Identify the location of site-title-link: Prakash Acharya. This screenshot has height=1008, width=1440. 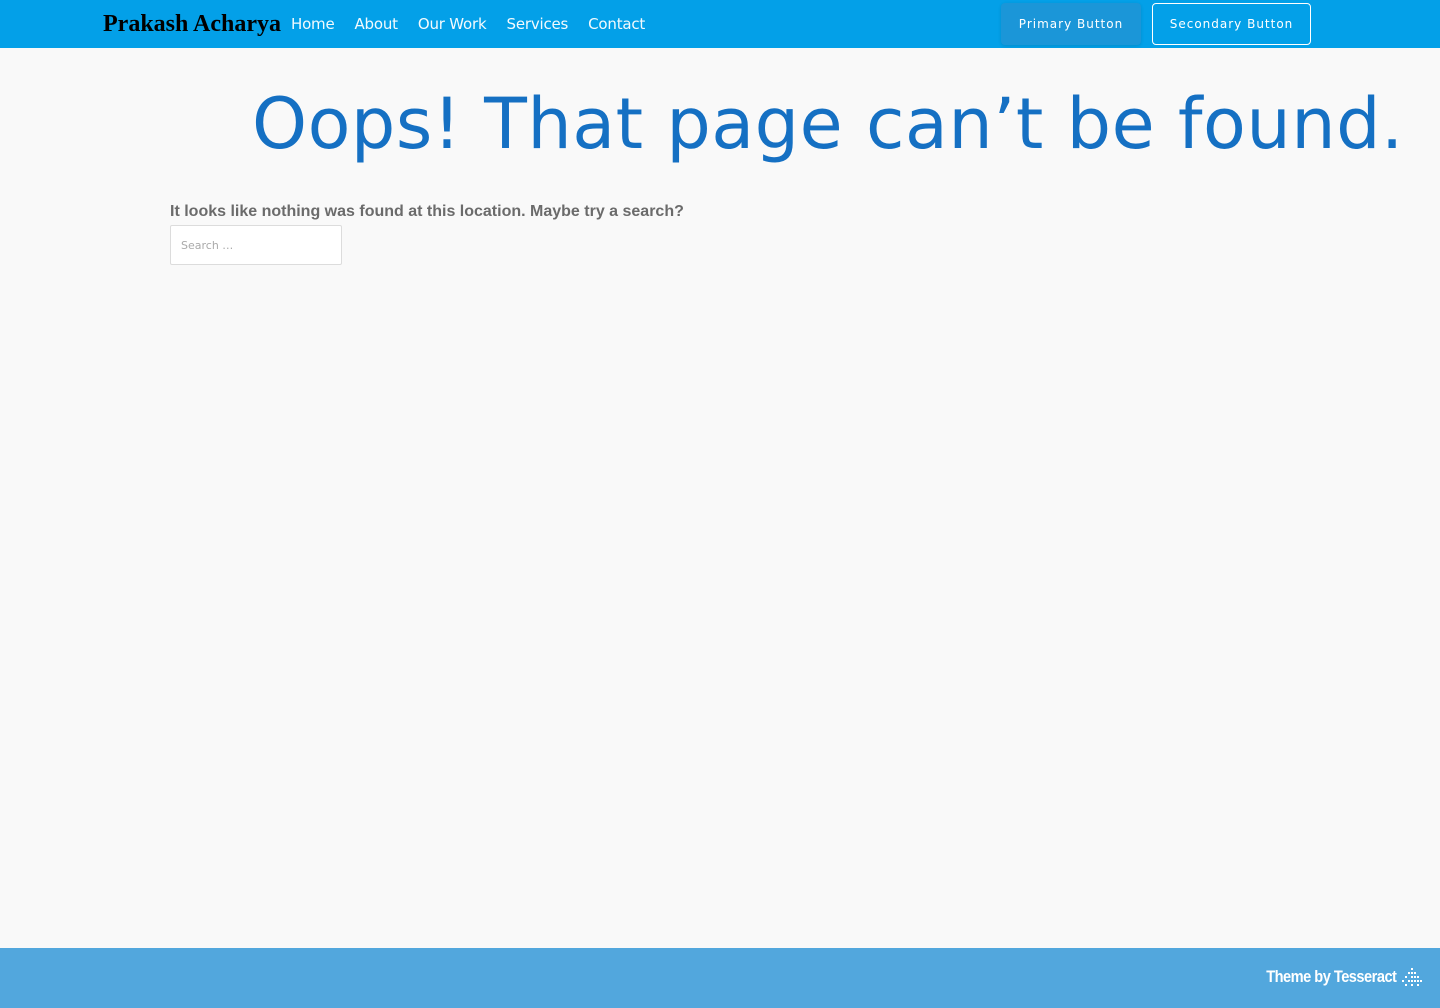
(192, 24).